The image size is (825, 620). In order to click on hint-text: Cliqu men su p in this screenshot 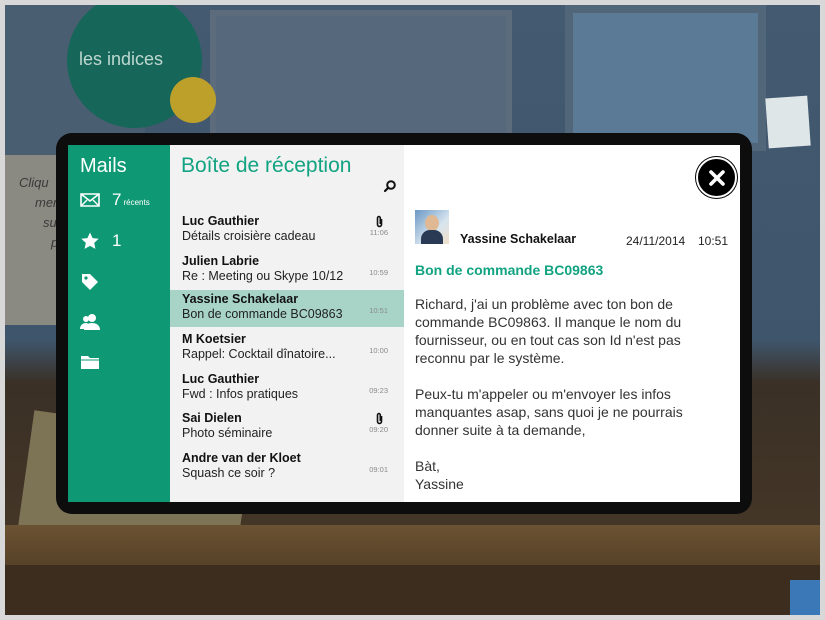, I will do `click(40, 212)`.